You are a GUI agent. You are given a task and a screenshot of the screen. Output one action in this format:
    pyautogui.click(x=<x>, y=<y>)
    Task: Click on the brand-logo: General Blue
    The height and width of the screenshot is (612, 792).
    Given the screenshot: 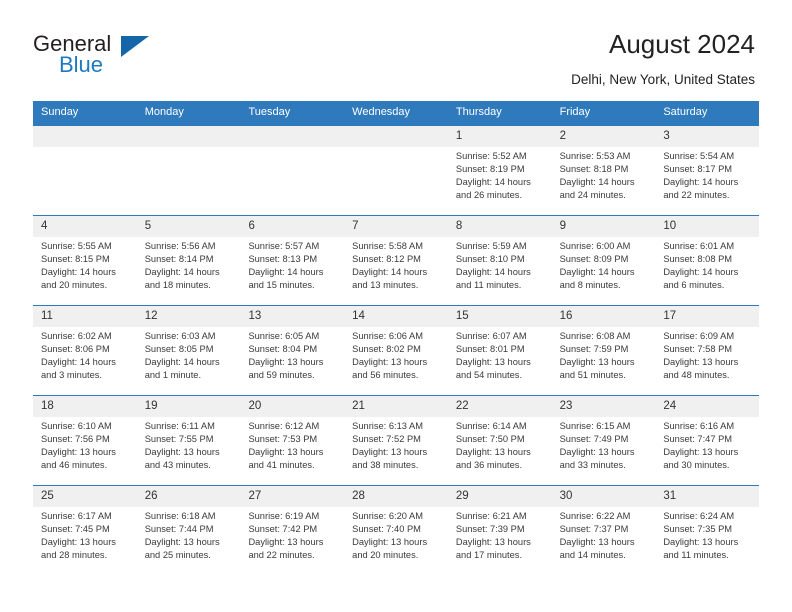 What is the action you would take?
    pyautogui.click(x=91, y=54)
    